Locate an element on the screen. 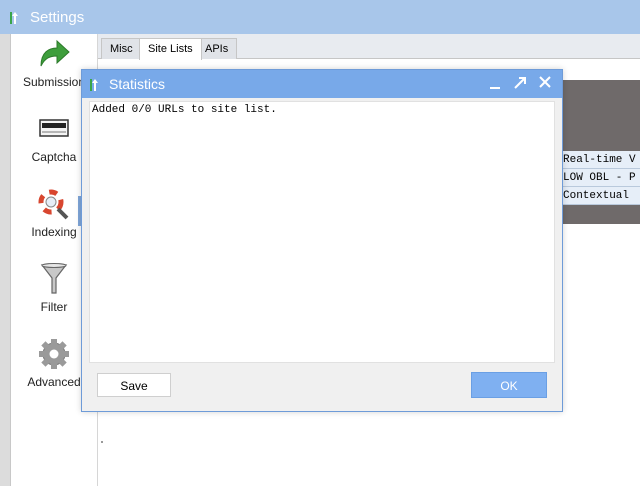 The width and height of the screenshot is (640, 486). maximize-button is located at coordinates (520, 83).